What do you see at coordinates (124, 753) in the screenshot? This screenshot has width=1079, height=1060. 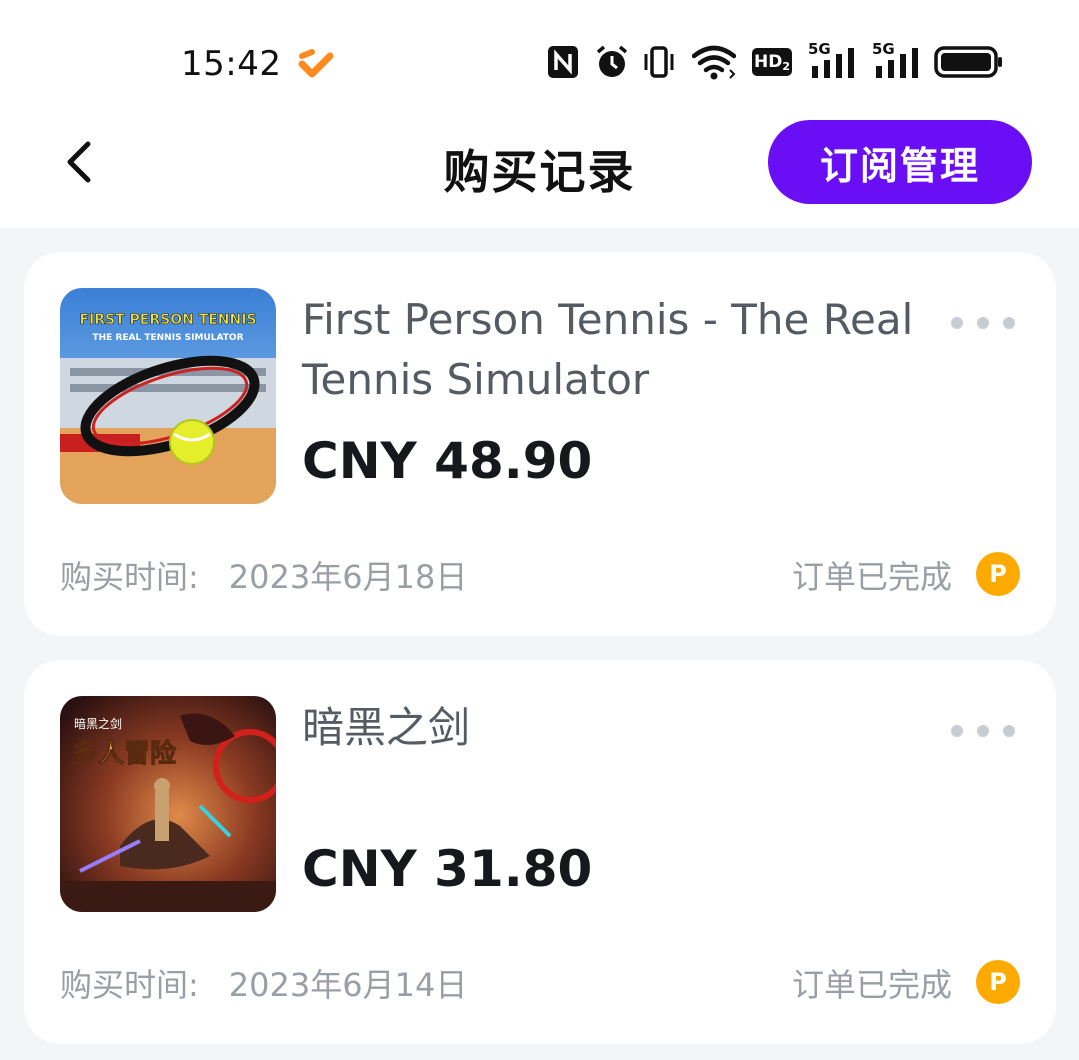 I see `thumb-logo-subtext: 多人冒险` at bounding box center [124, 753].